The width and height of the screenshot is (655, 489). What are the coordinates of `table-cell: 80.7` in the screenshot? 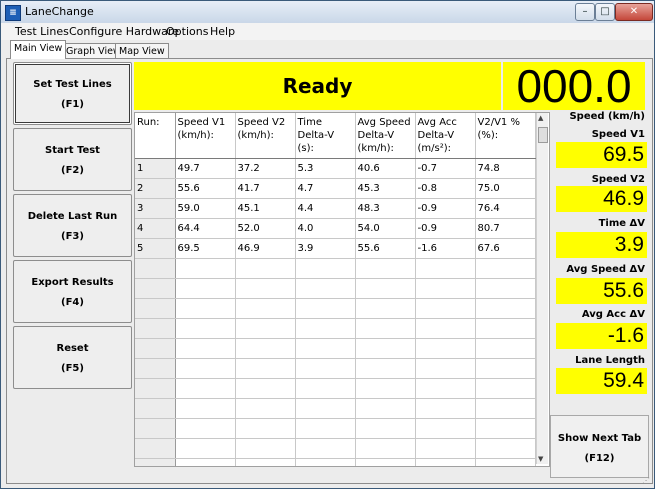 It's located at (505, 228).